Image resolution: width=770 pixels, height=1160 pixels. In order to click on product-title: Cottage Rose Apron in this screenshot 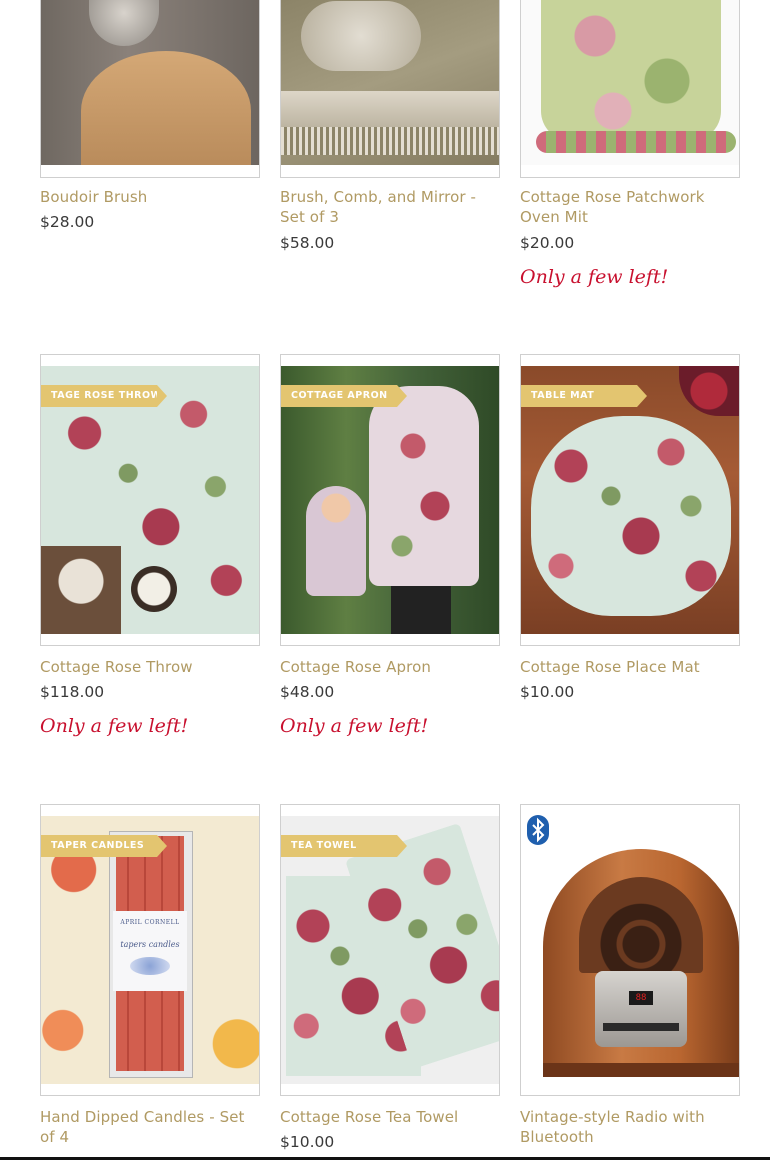, I will do `click(390, 667)`.